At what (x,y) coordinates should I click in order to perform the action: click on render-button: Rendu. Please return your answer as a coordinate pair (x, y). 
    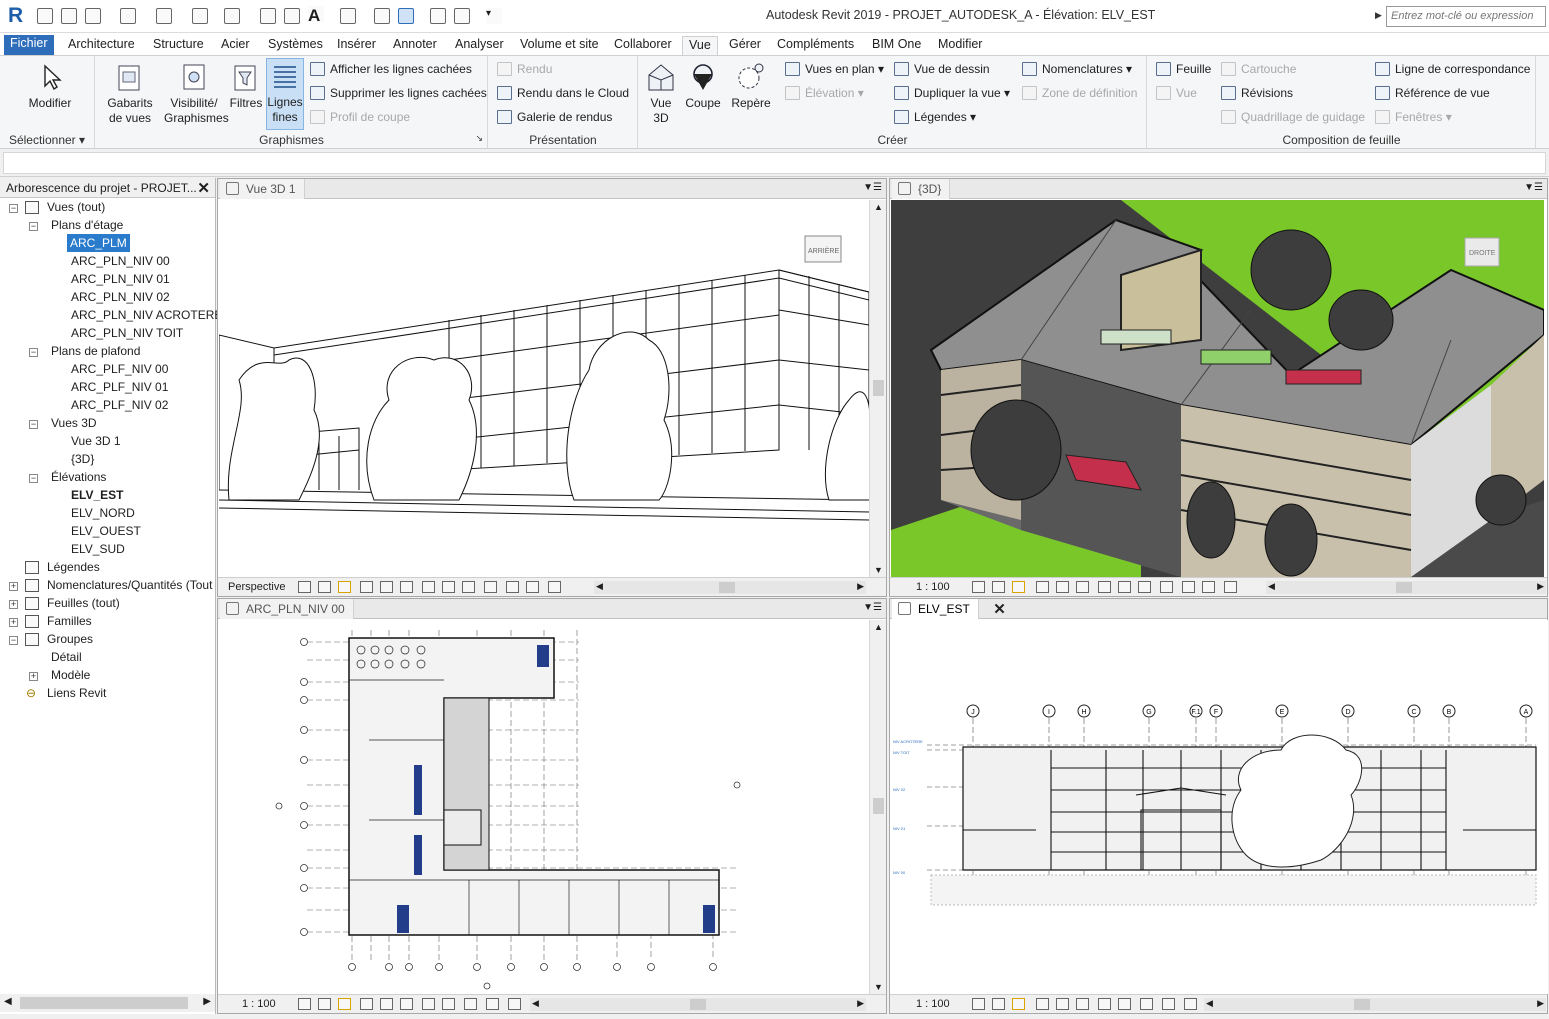
    Looking at the image, I should click on (524, 69).